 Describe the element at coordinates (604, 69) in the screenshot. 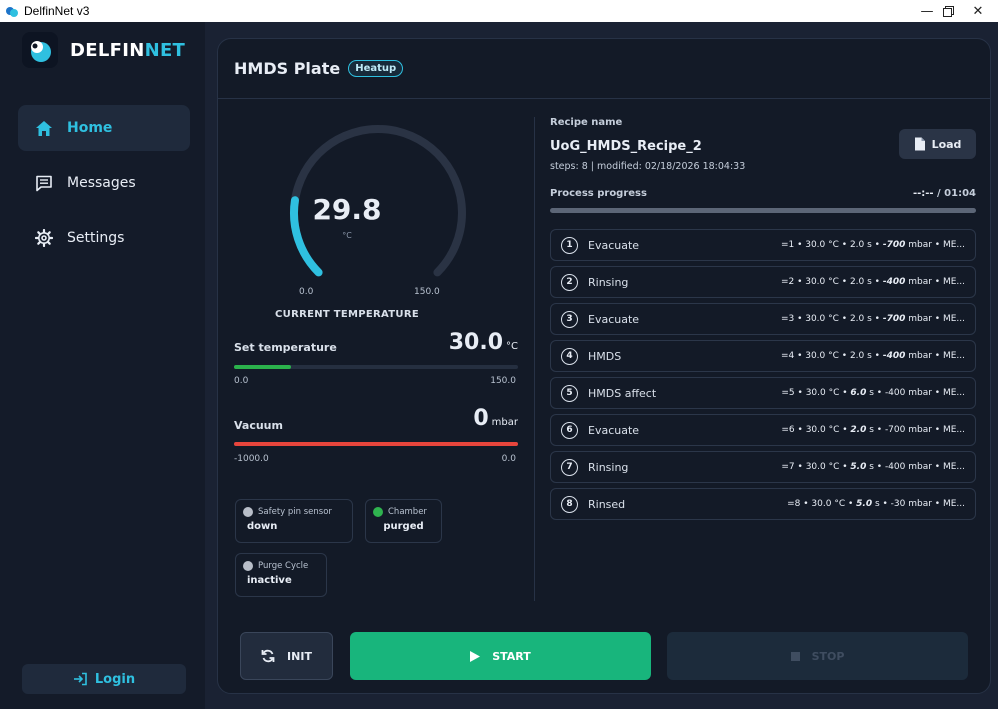

I see `card-header: HMDS Plate Heatup` at that location.